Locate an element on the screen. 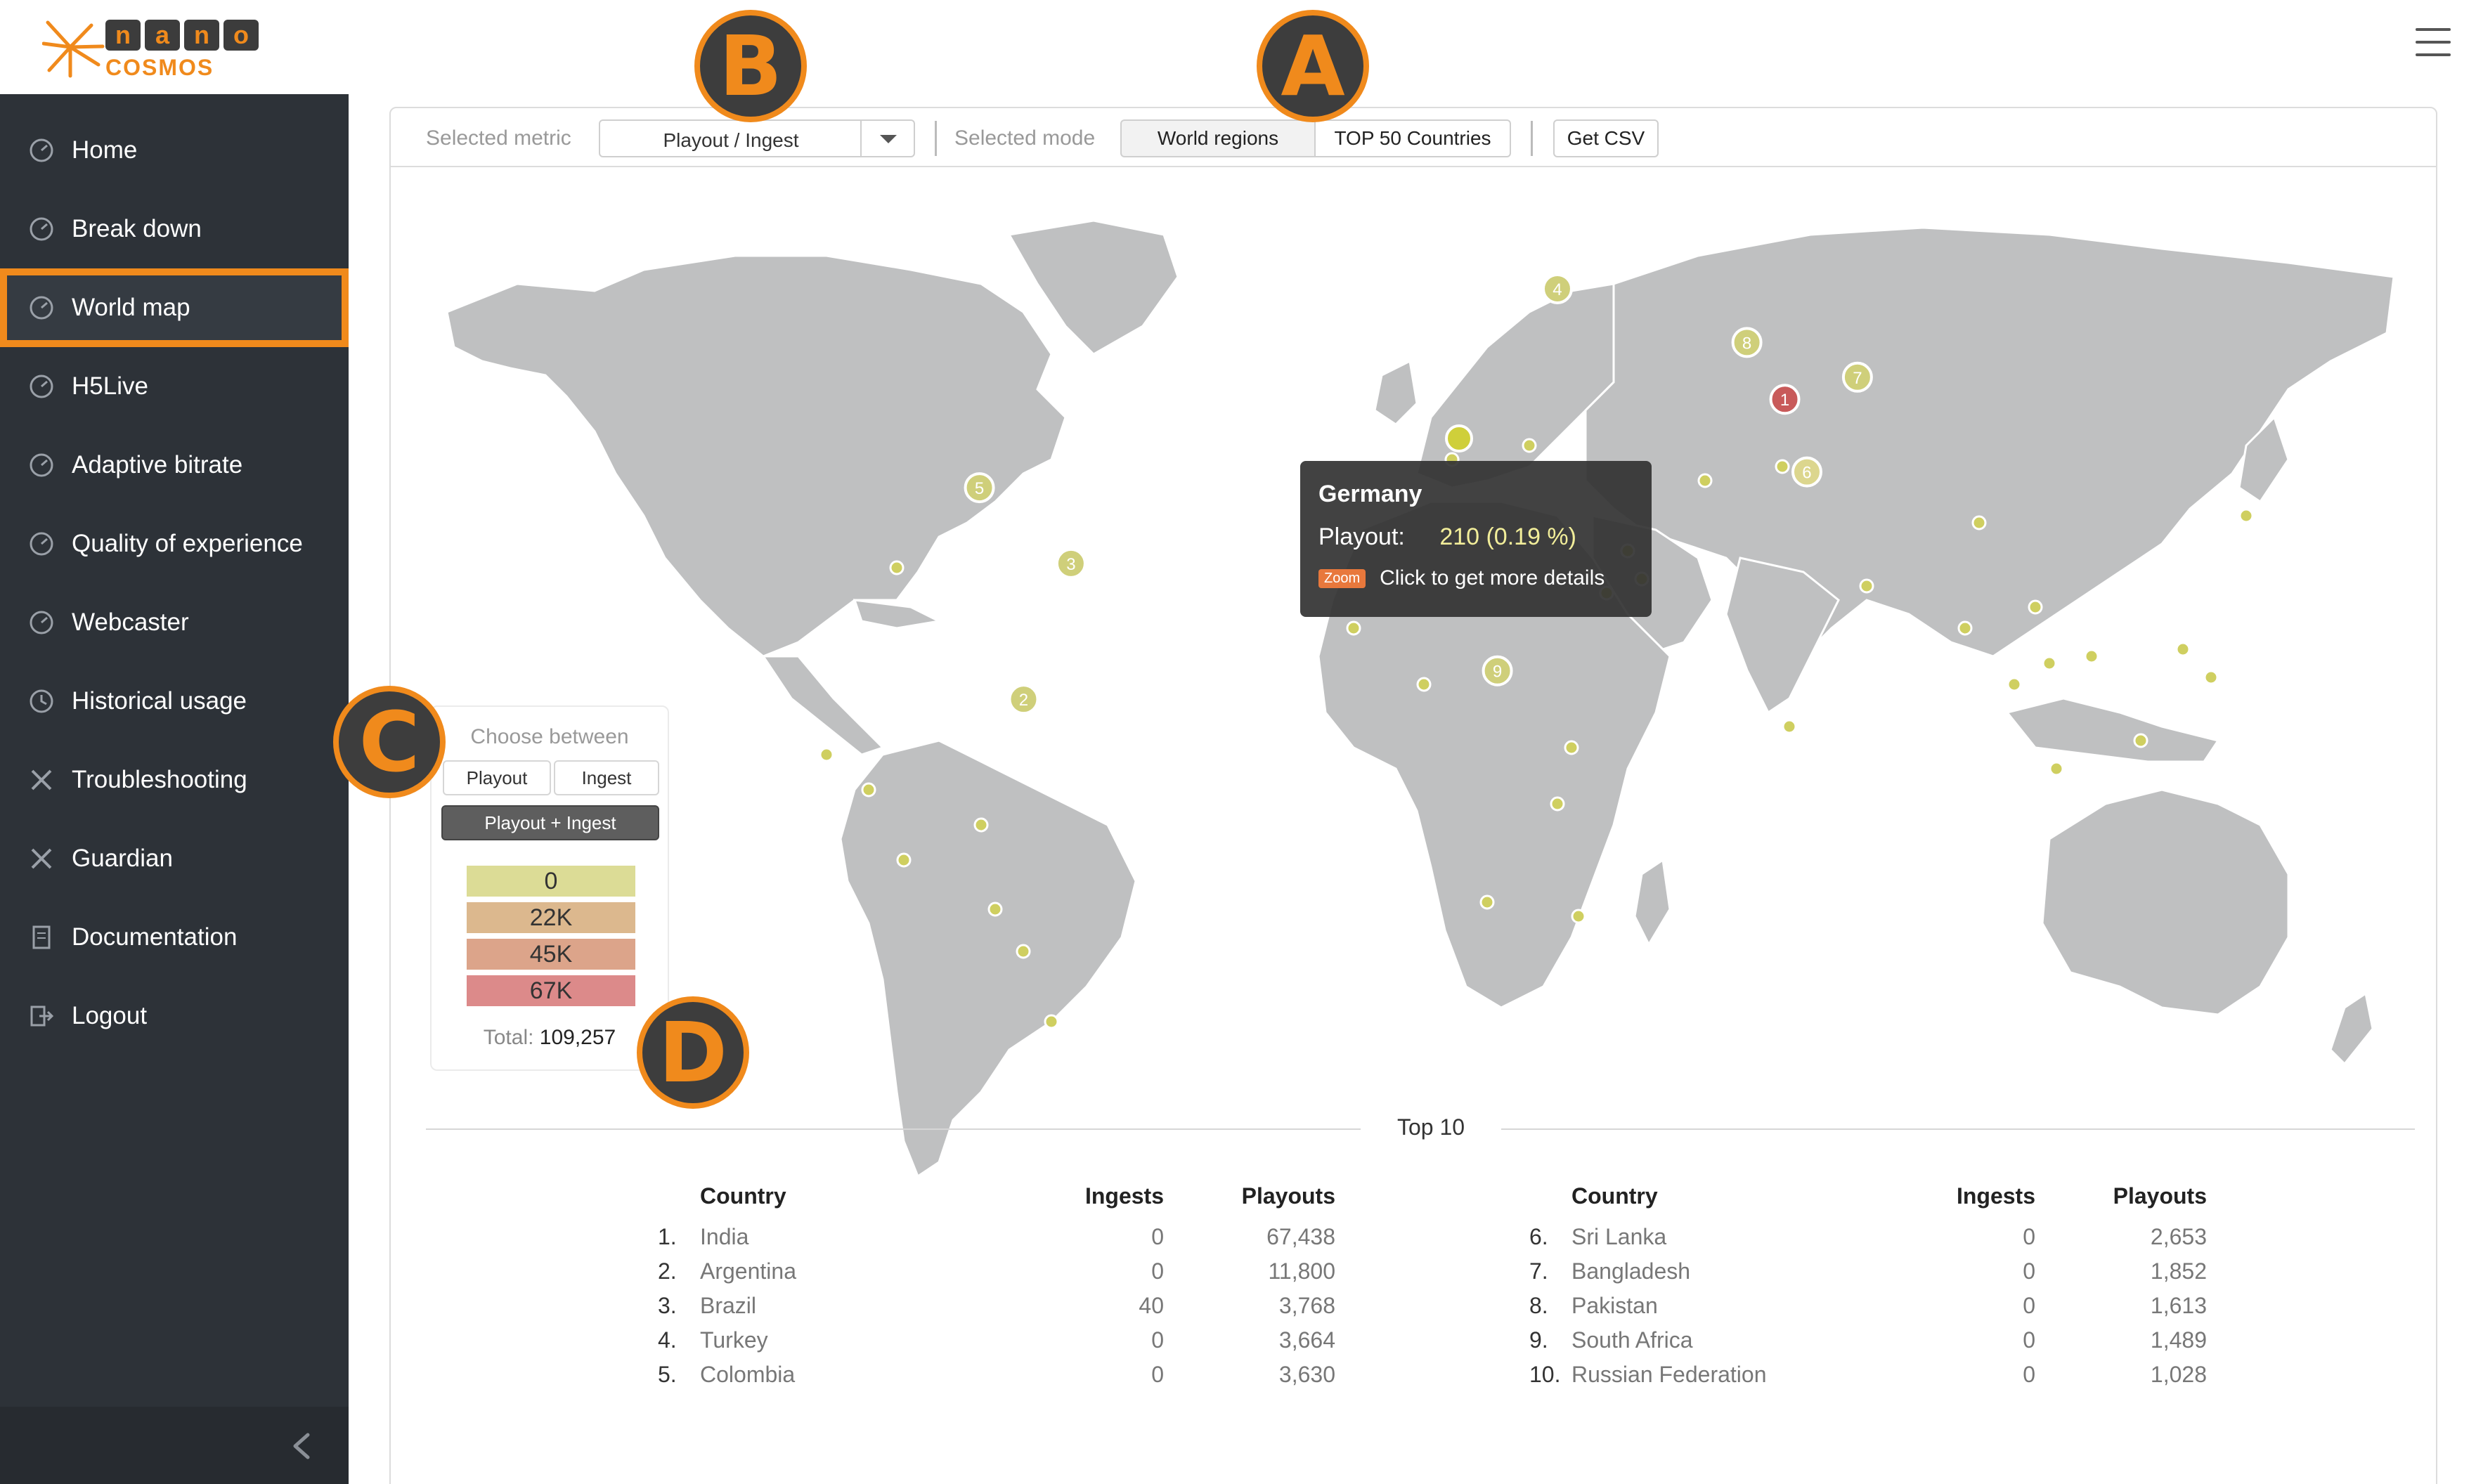 The width and height of the screenshot is (2476, 1484). region-australia is located at coordinates (2165, 902).